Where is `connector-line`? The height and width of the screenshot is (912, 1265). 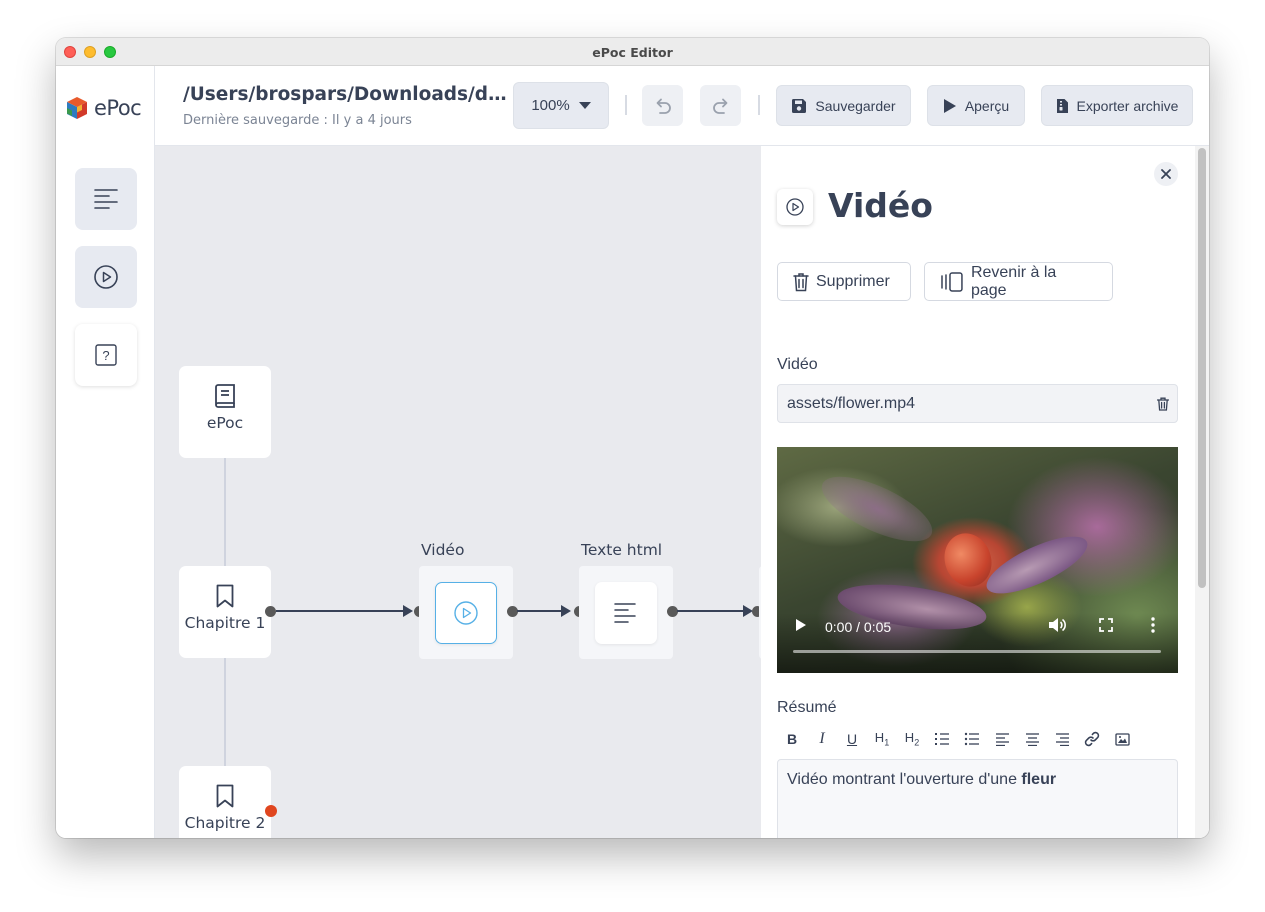 connector-line is located at coordinates (225, 712).